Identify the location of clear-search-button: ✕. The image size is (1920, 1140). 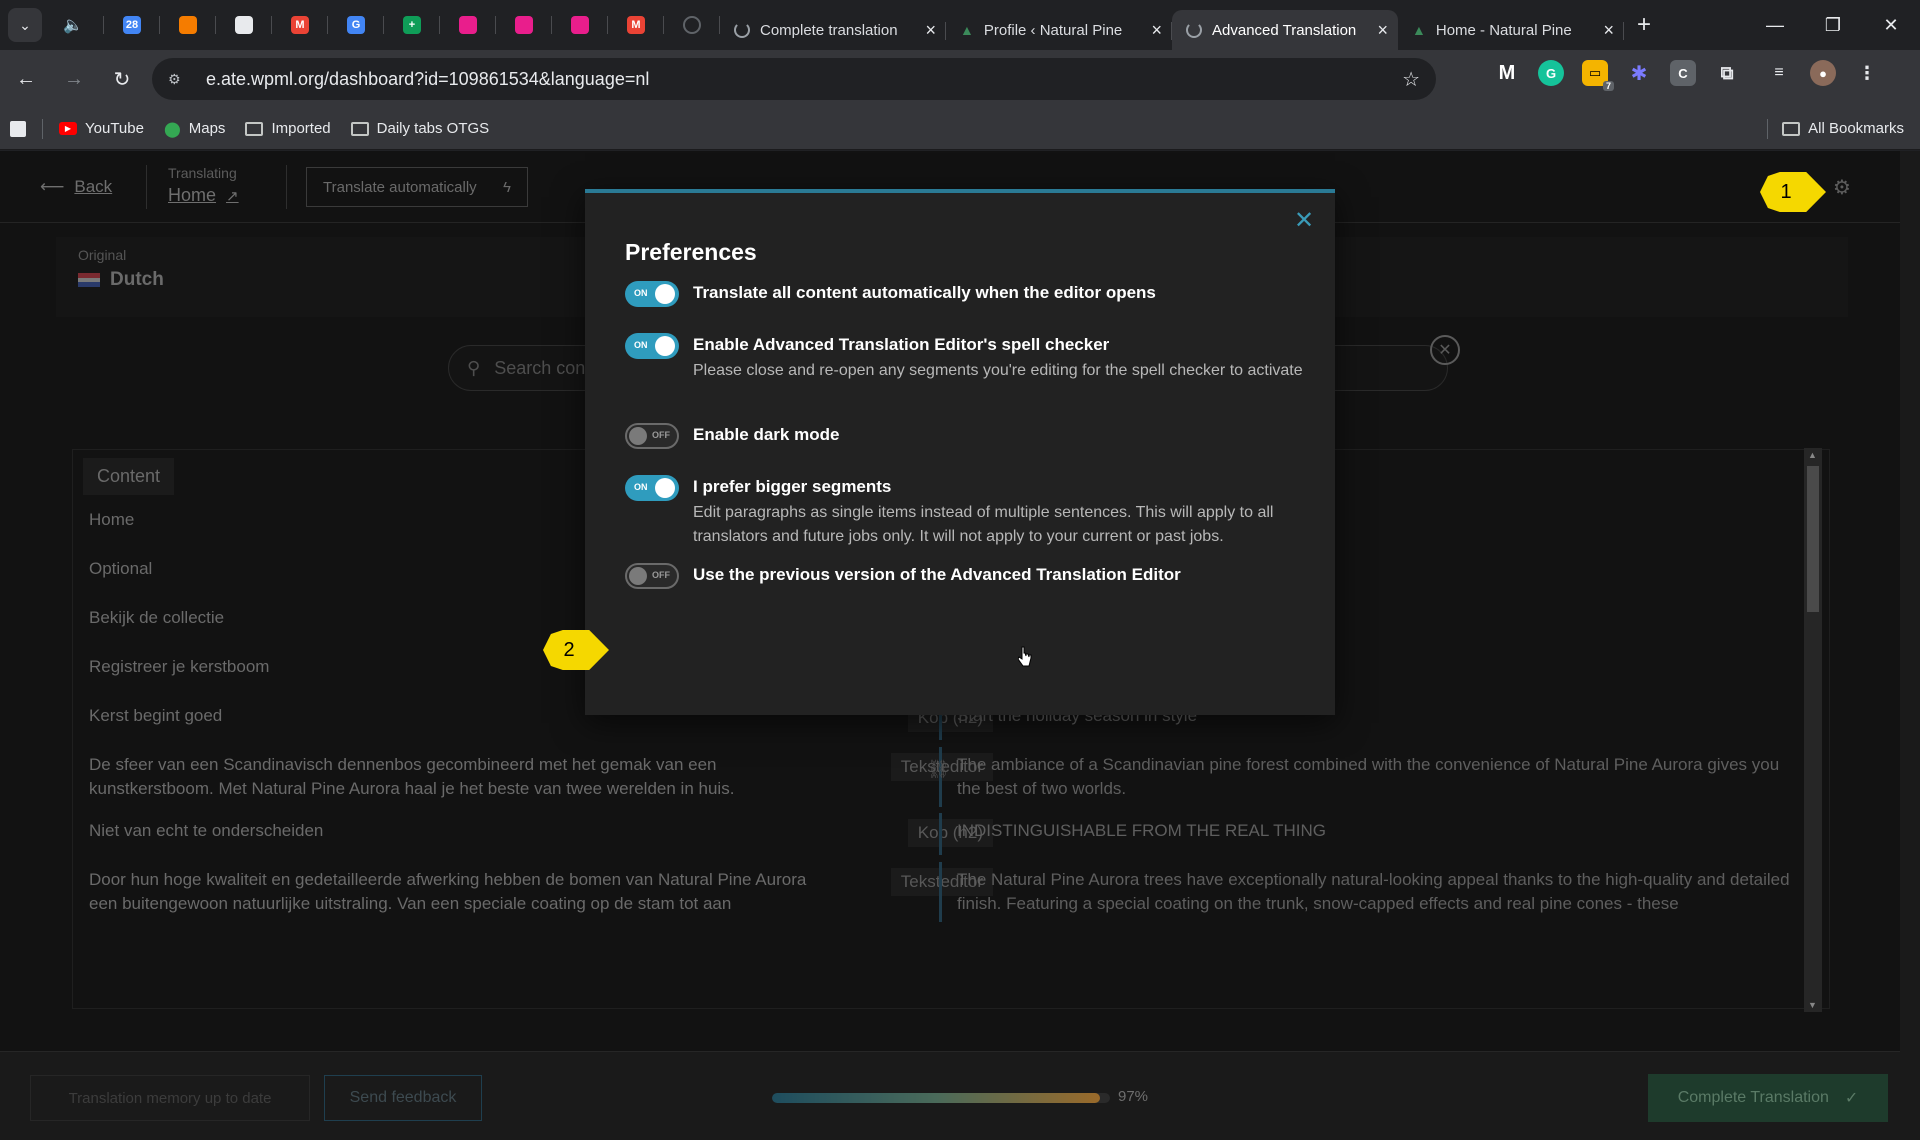
(1445, 350).